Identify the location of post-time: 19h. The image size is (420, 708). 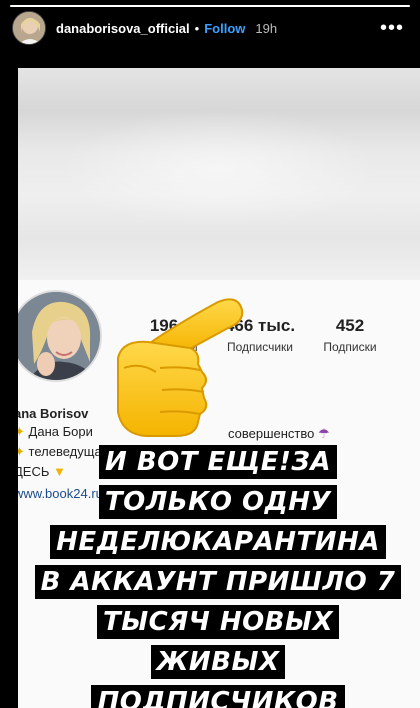
(266, 28).